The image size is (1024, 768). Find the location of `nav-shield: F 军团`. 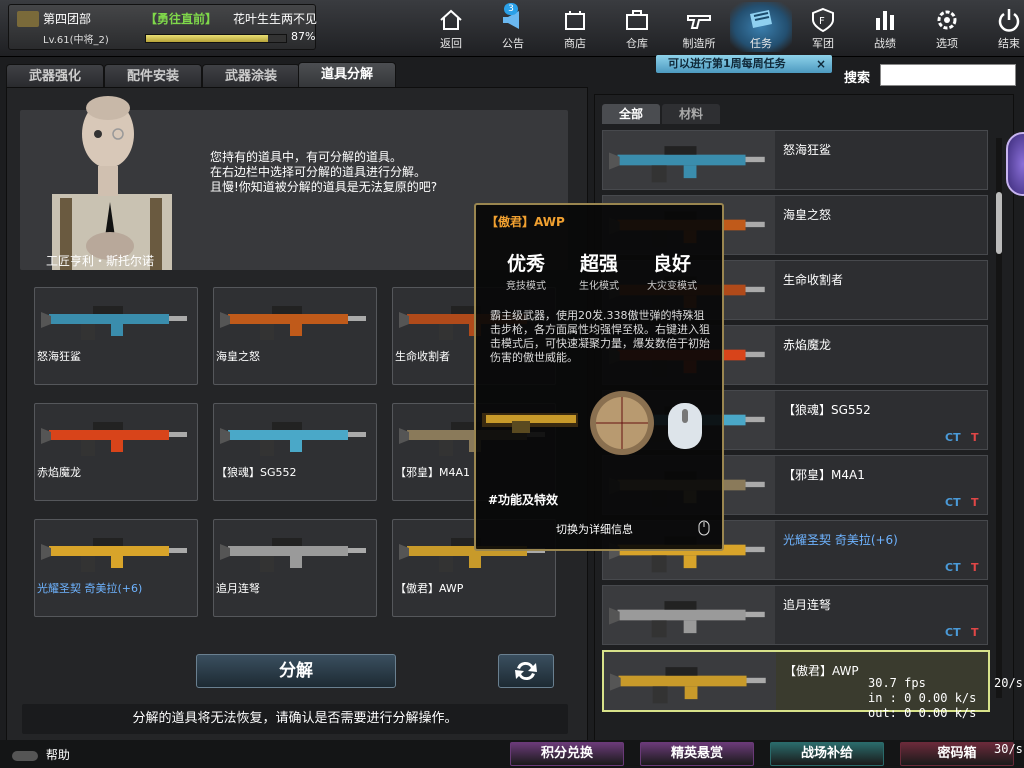

nav-shield: F 军团 is located at coordinates (823, 27).